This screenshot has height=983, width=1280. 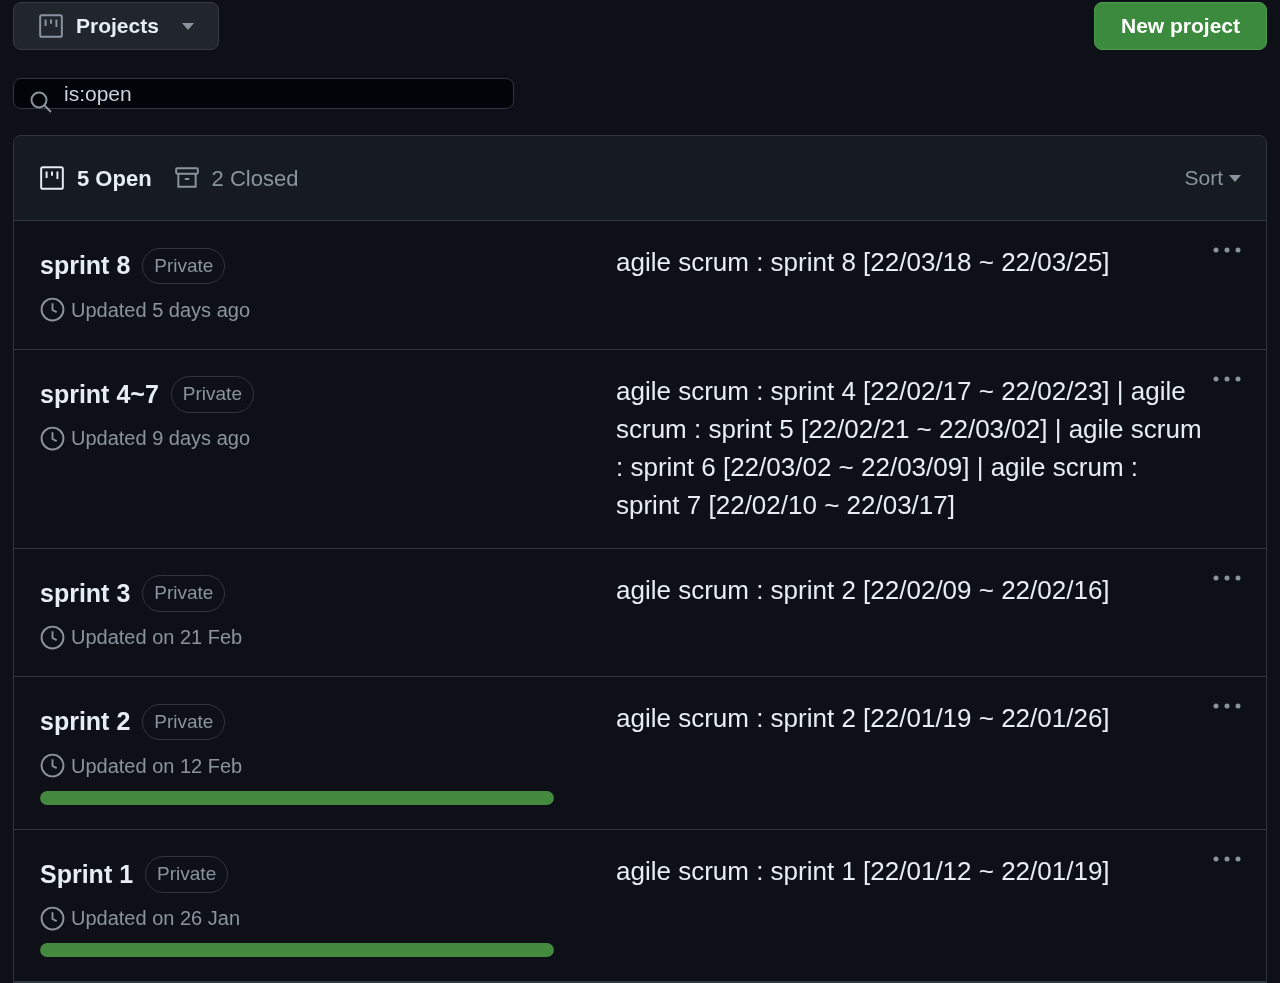 What do you see at coordinates (85, 722) in the screenshot?
I see `project-title-link: sprint 2` at bounding box center [85, 722].